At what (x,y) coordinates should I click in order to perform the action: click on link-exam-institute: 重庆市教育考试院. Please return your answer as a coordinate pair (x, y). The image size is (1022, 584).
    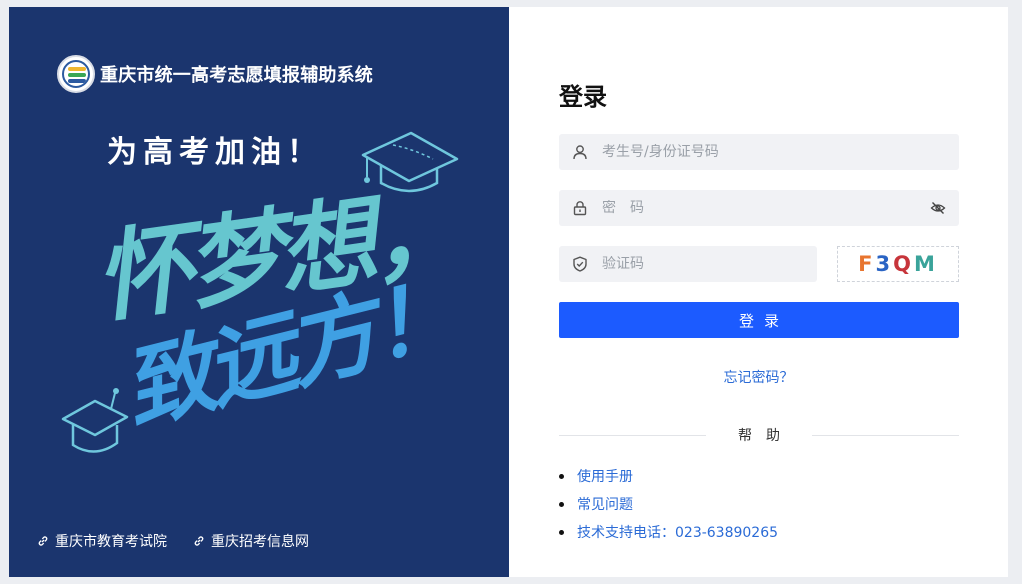
    Looking at the image, I should click on (102, 541).